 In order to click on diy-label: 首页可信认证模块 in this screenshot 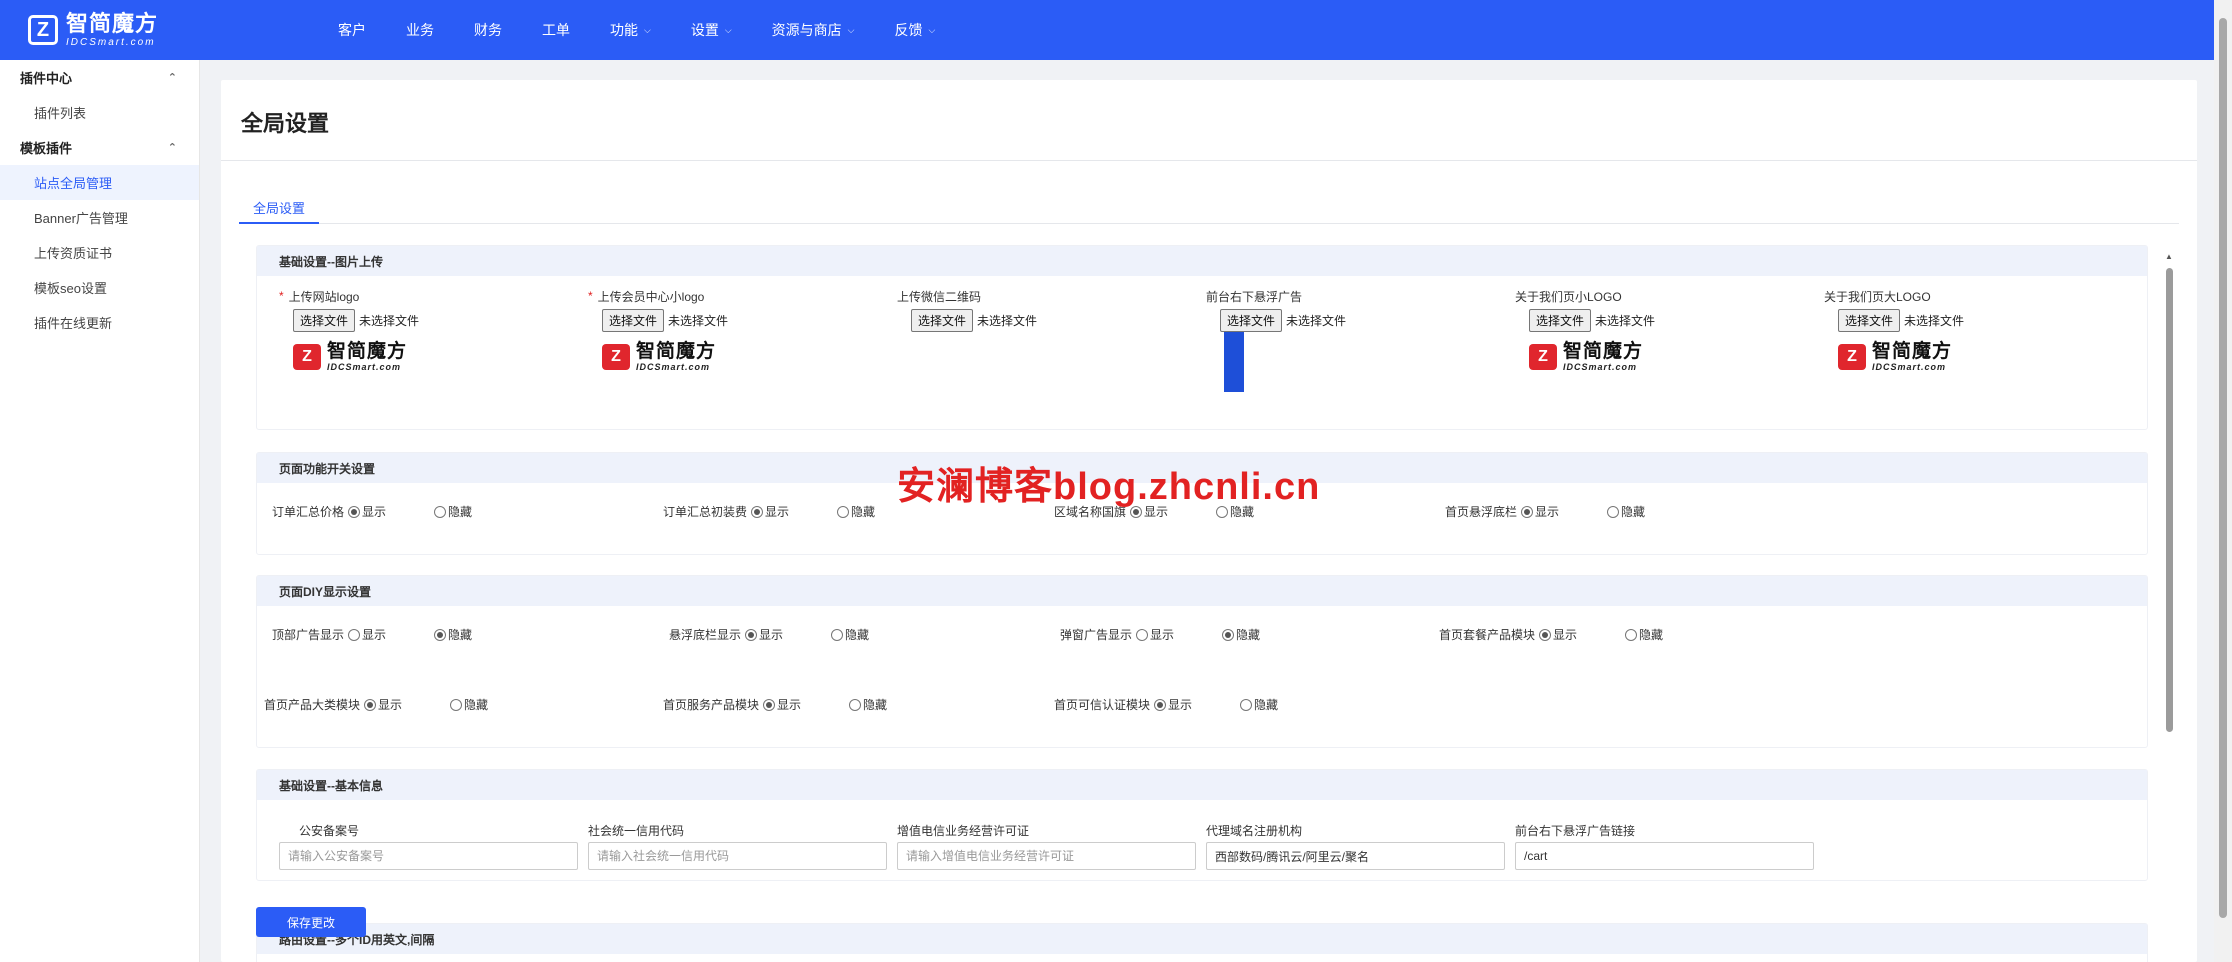, I will do `click(1102, 705)`.